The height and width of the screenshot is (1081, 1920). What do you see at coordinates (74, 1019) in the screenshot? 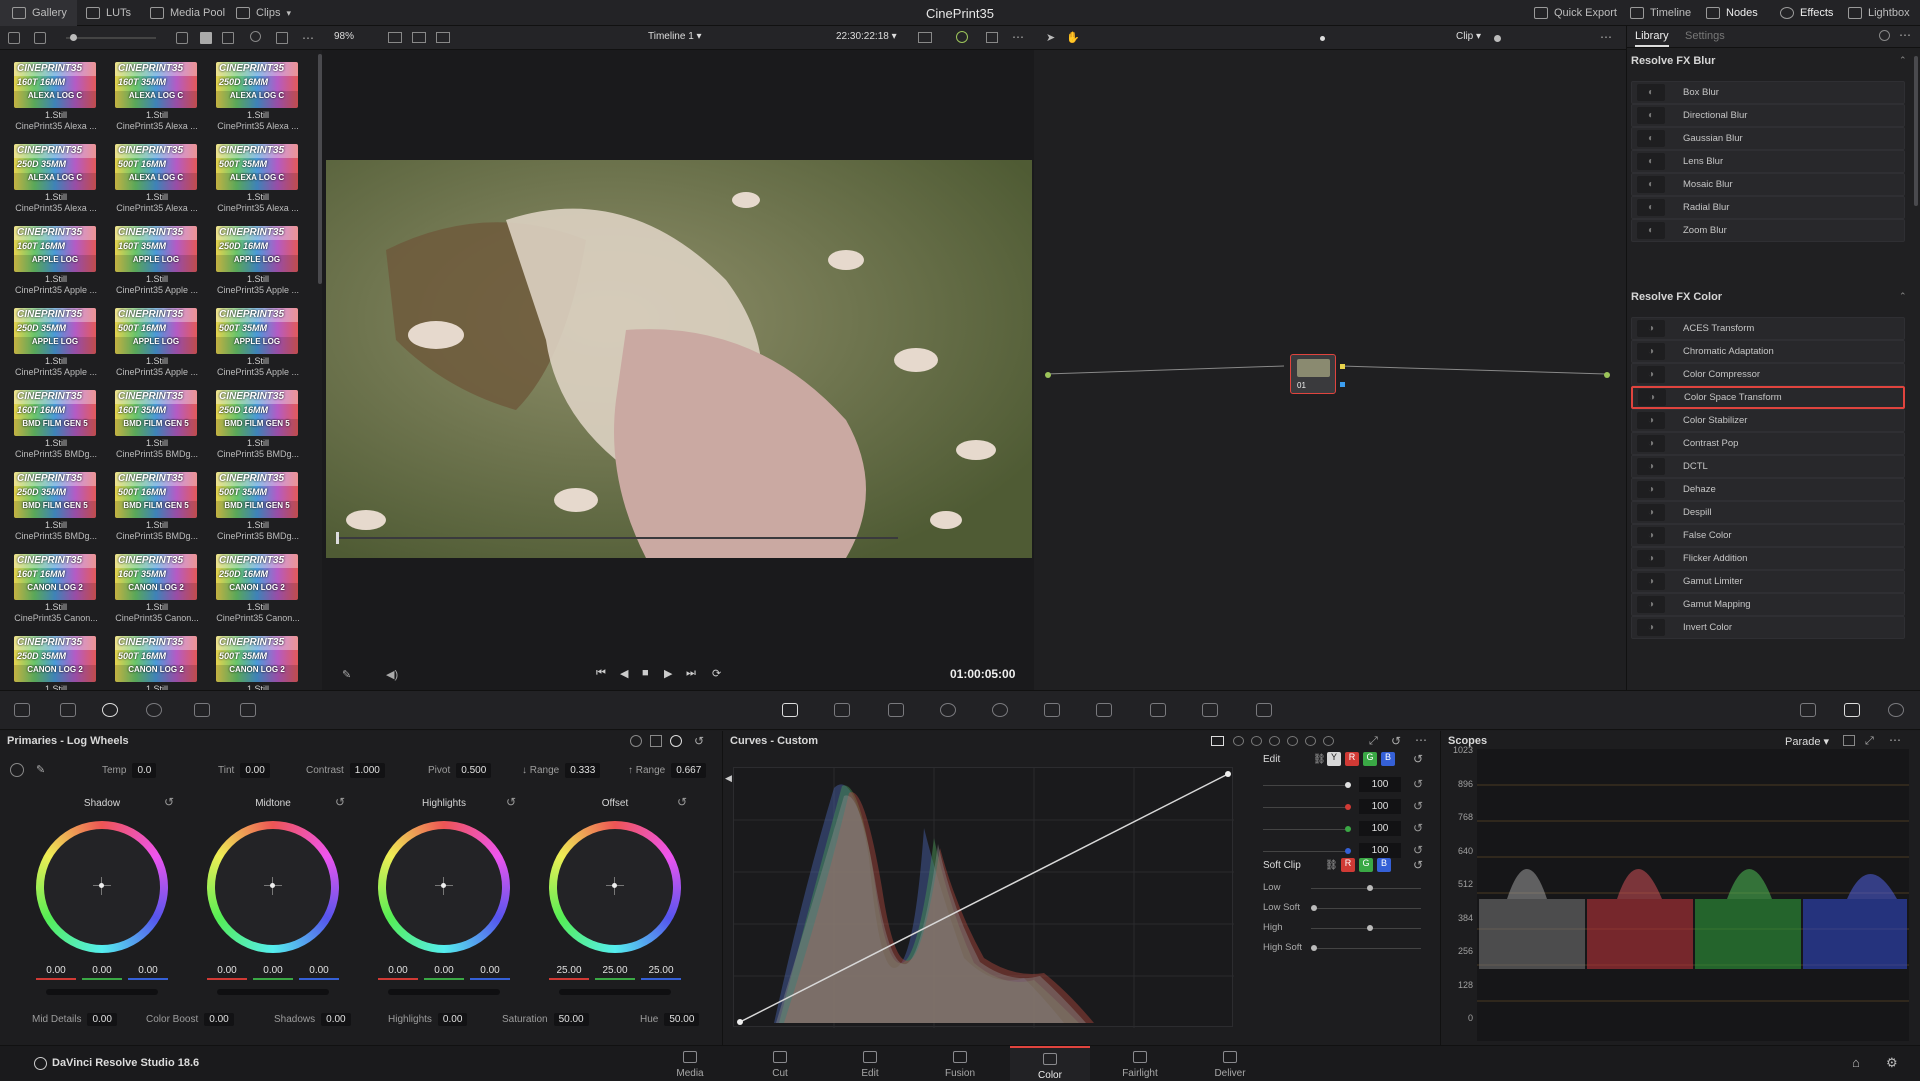
I see `mid-details-field: Mid Details 0.00` at bounding box center [74, 1019].